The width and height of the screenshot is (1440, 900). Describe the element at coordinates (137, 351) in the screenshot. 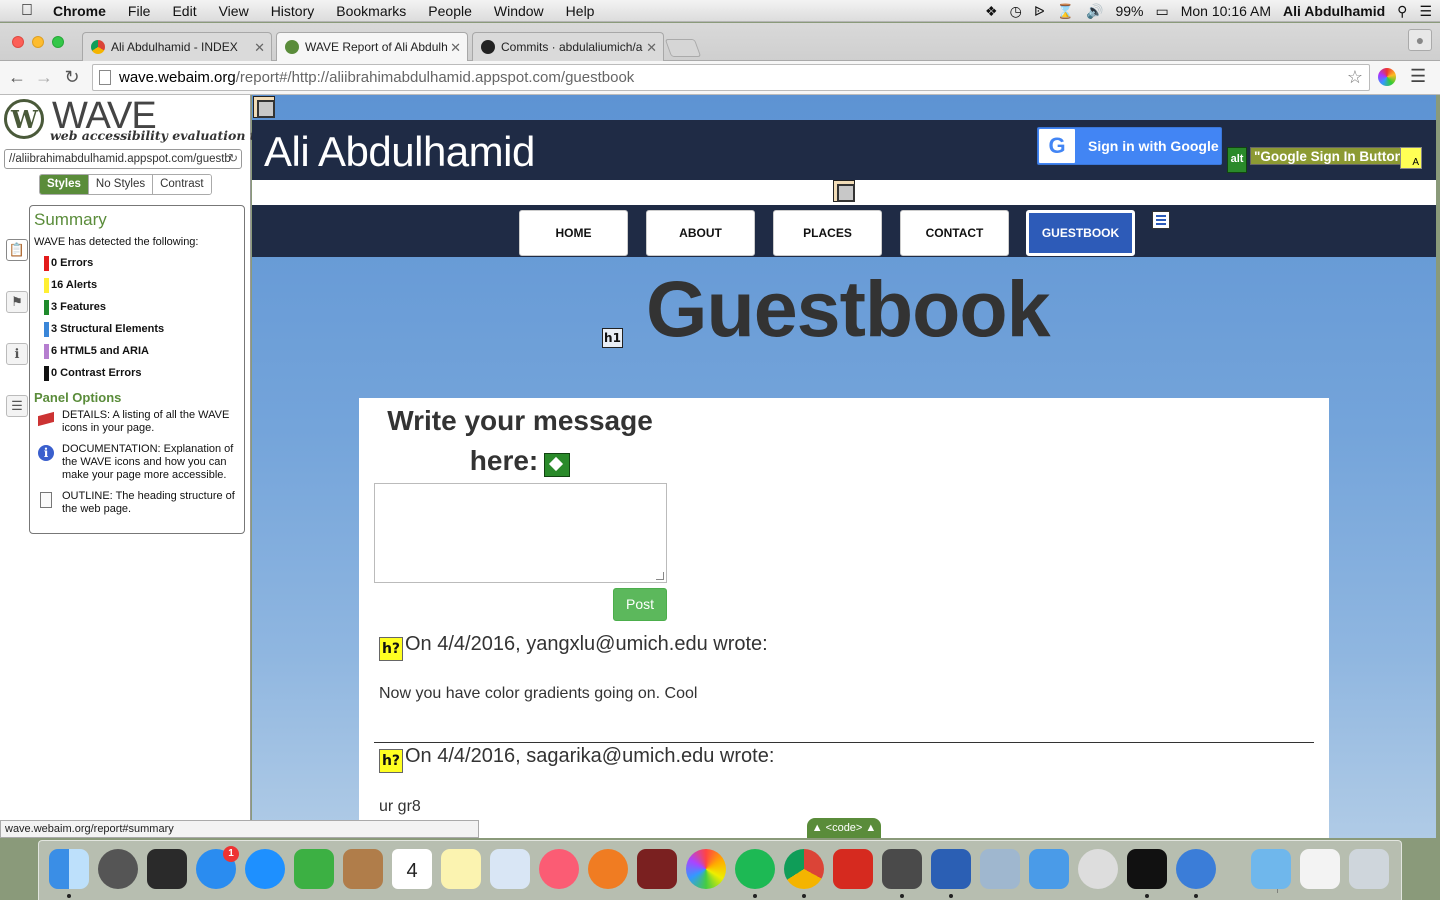

I see `summary-html5-aria: 6 HTML5 and ARIA` at that location.